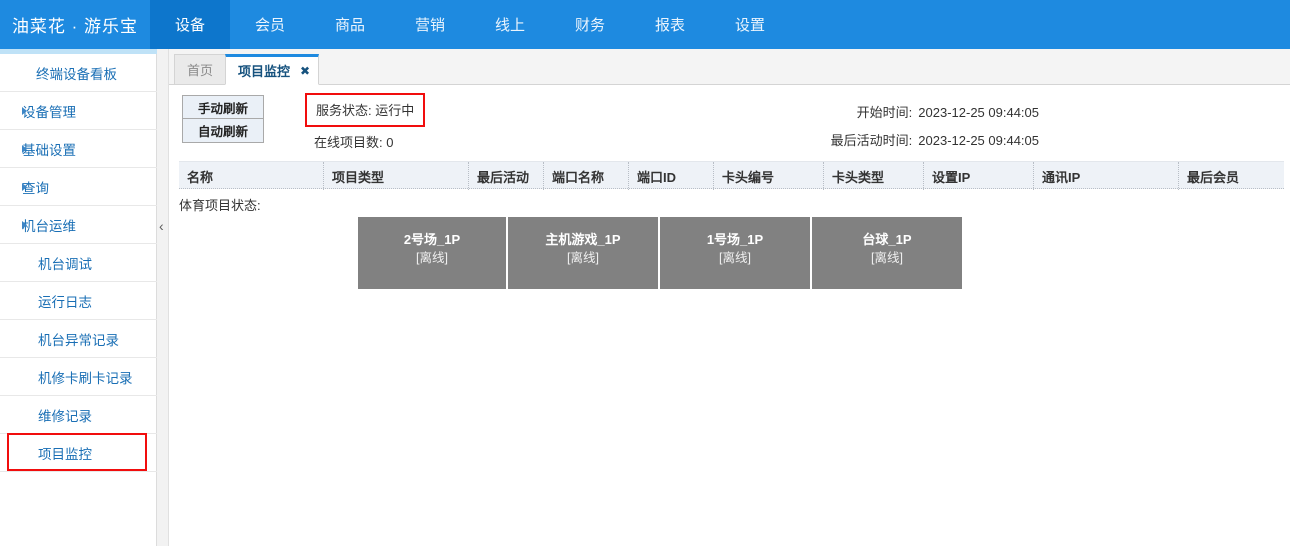  Describe the element at coordinates (396, 176) in the screenshot. I see `table-header-cell-1: 项目类型` at that location.